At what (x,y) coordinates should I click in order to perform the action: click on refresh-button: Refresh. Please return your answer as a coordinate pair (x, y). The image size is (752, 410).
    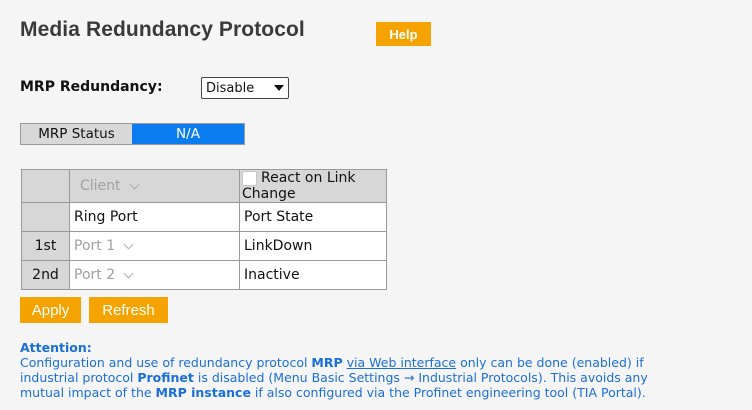
    Looking at the image, I should click on (128, 310).